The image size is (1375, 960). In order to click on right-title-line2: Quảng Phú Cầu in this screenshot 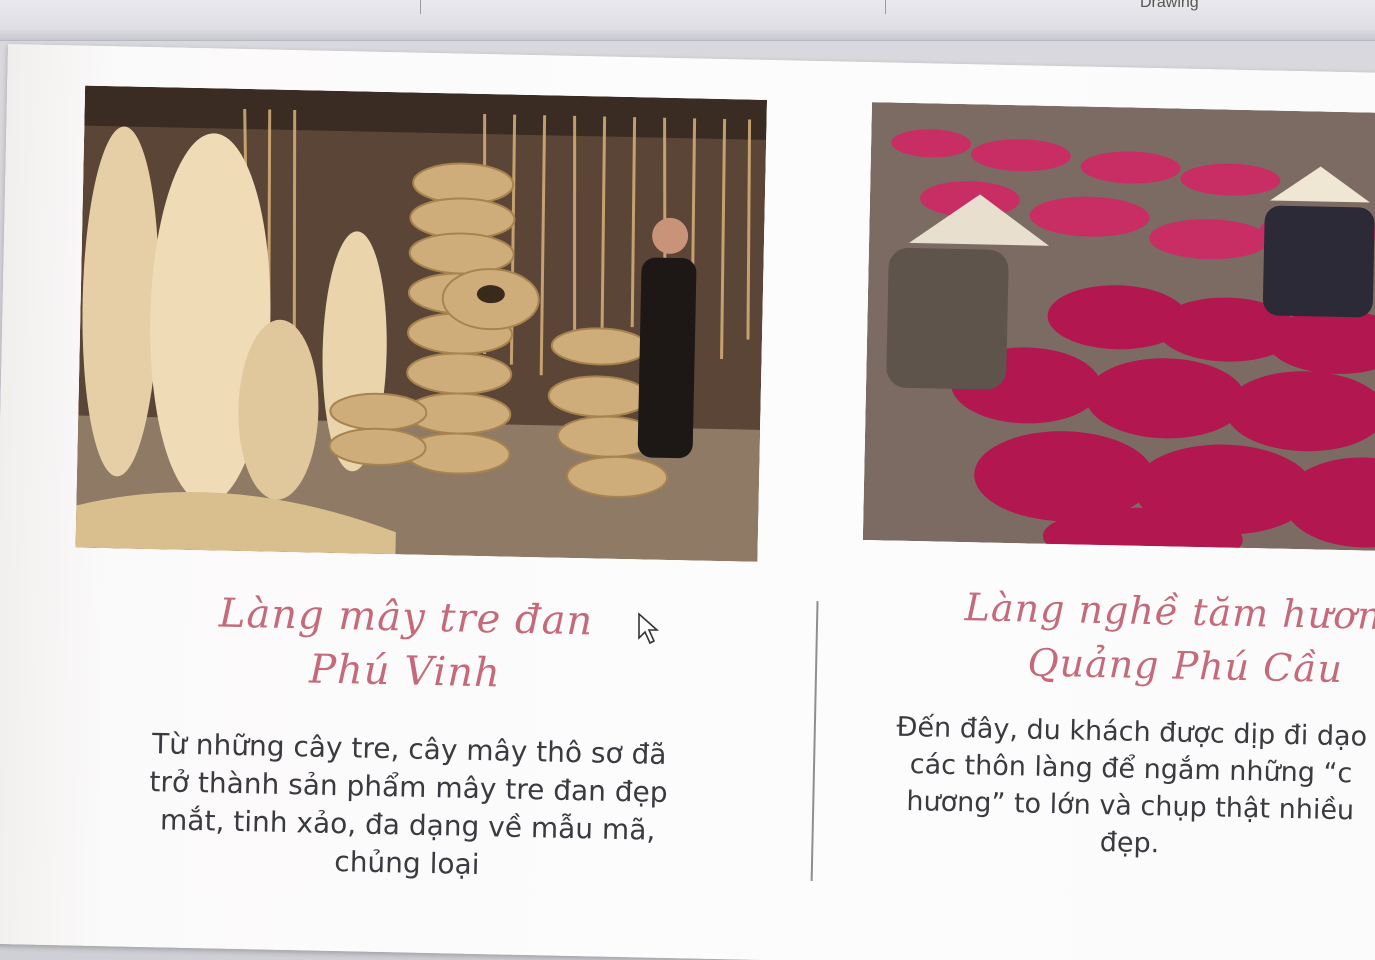, I will do `click(1185, 666)`.